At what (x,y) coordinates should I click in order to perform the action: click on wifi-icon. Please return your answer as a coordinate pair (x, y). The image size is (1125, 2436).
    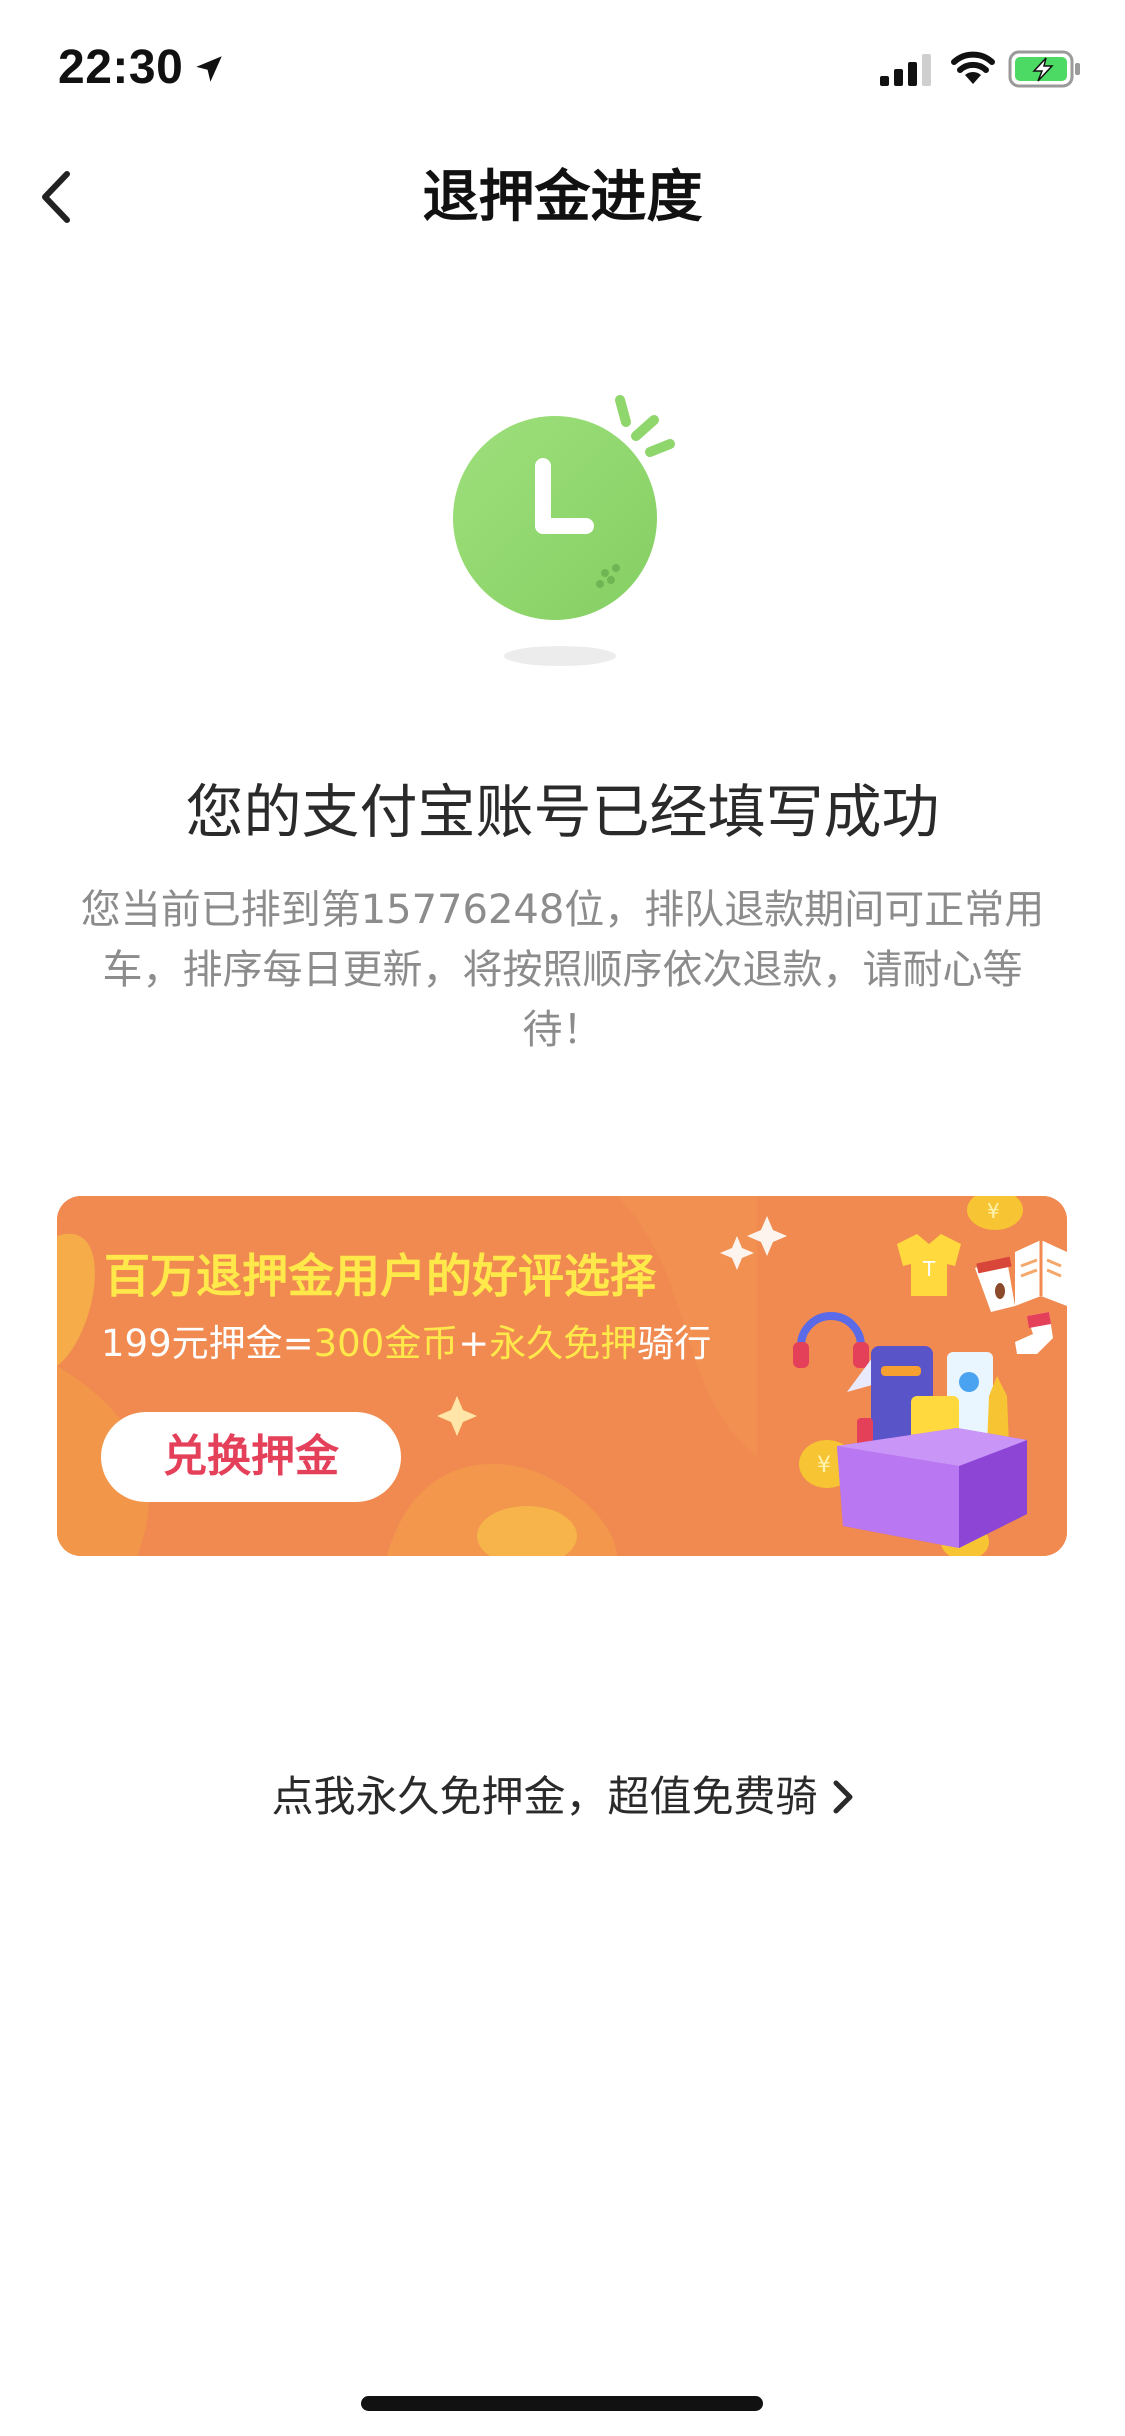
    Looking at the image, I should click on (973, 67).